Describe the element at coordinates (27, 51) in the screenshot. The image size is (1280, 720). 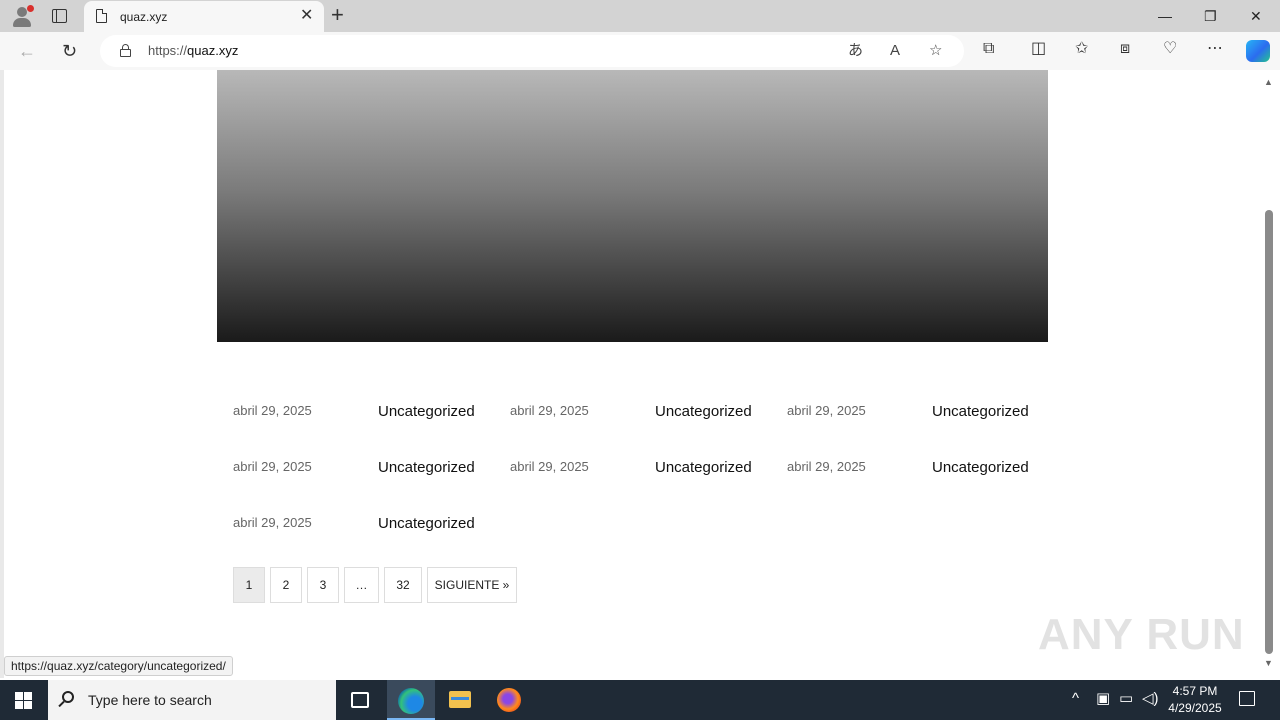
I see `back-arrow-icon: ←` at that location.